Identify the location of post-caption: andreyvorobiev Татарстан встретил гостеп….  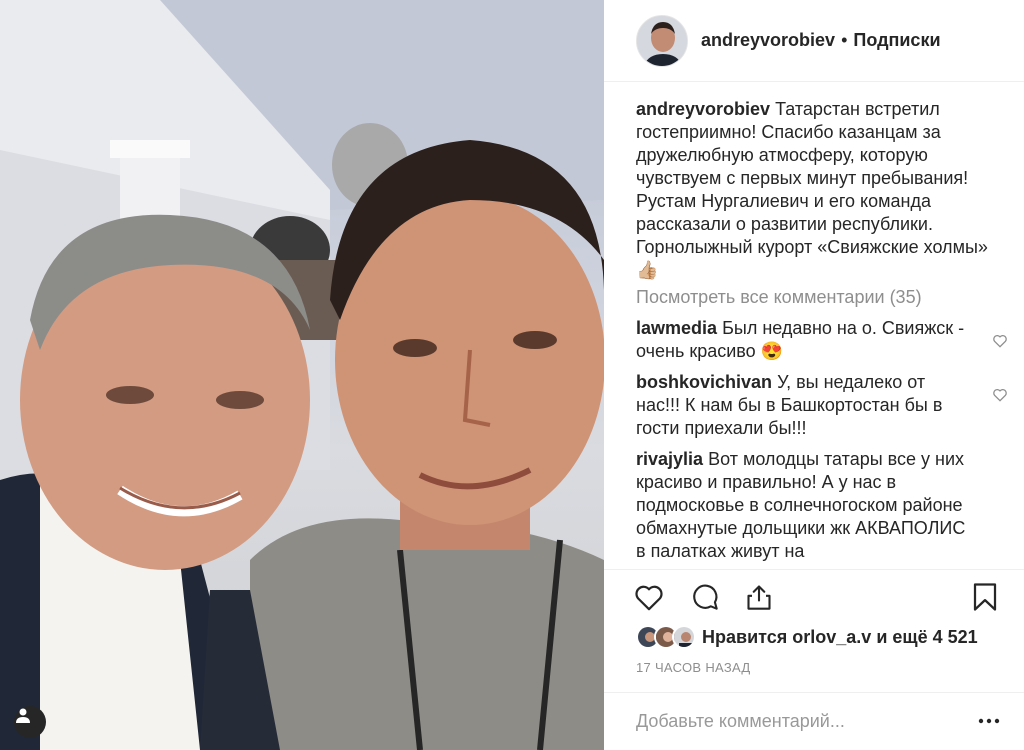
(822, 190).